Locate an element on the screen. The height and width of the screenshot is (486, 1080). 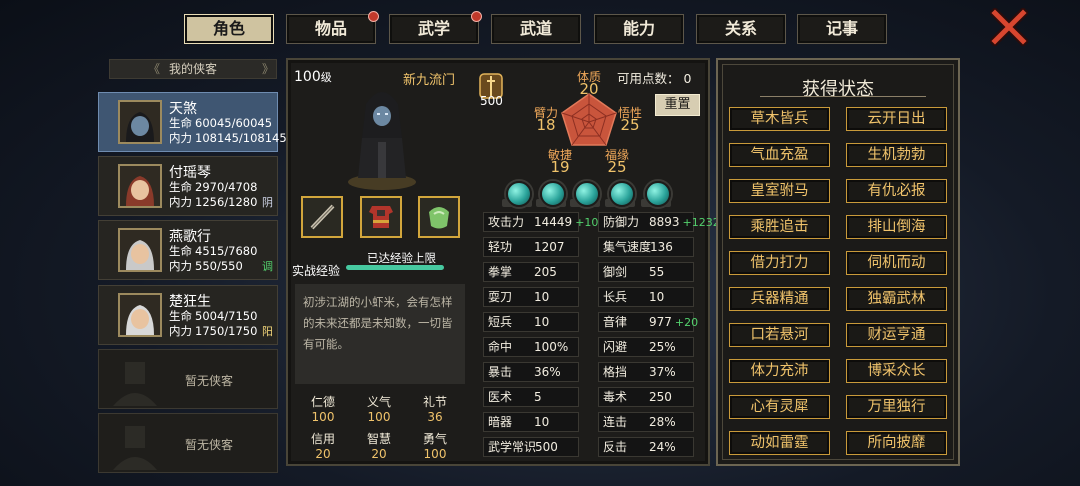
avatar is located at coordinates (140, 315).